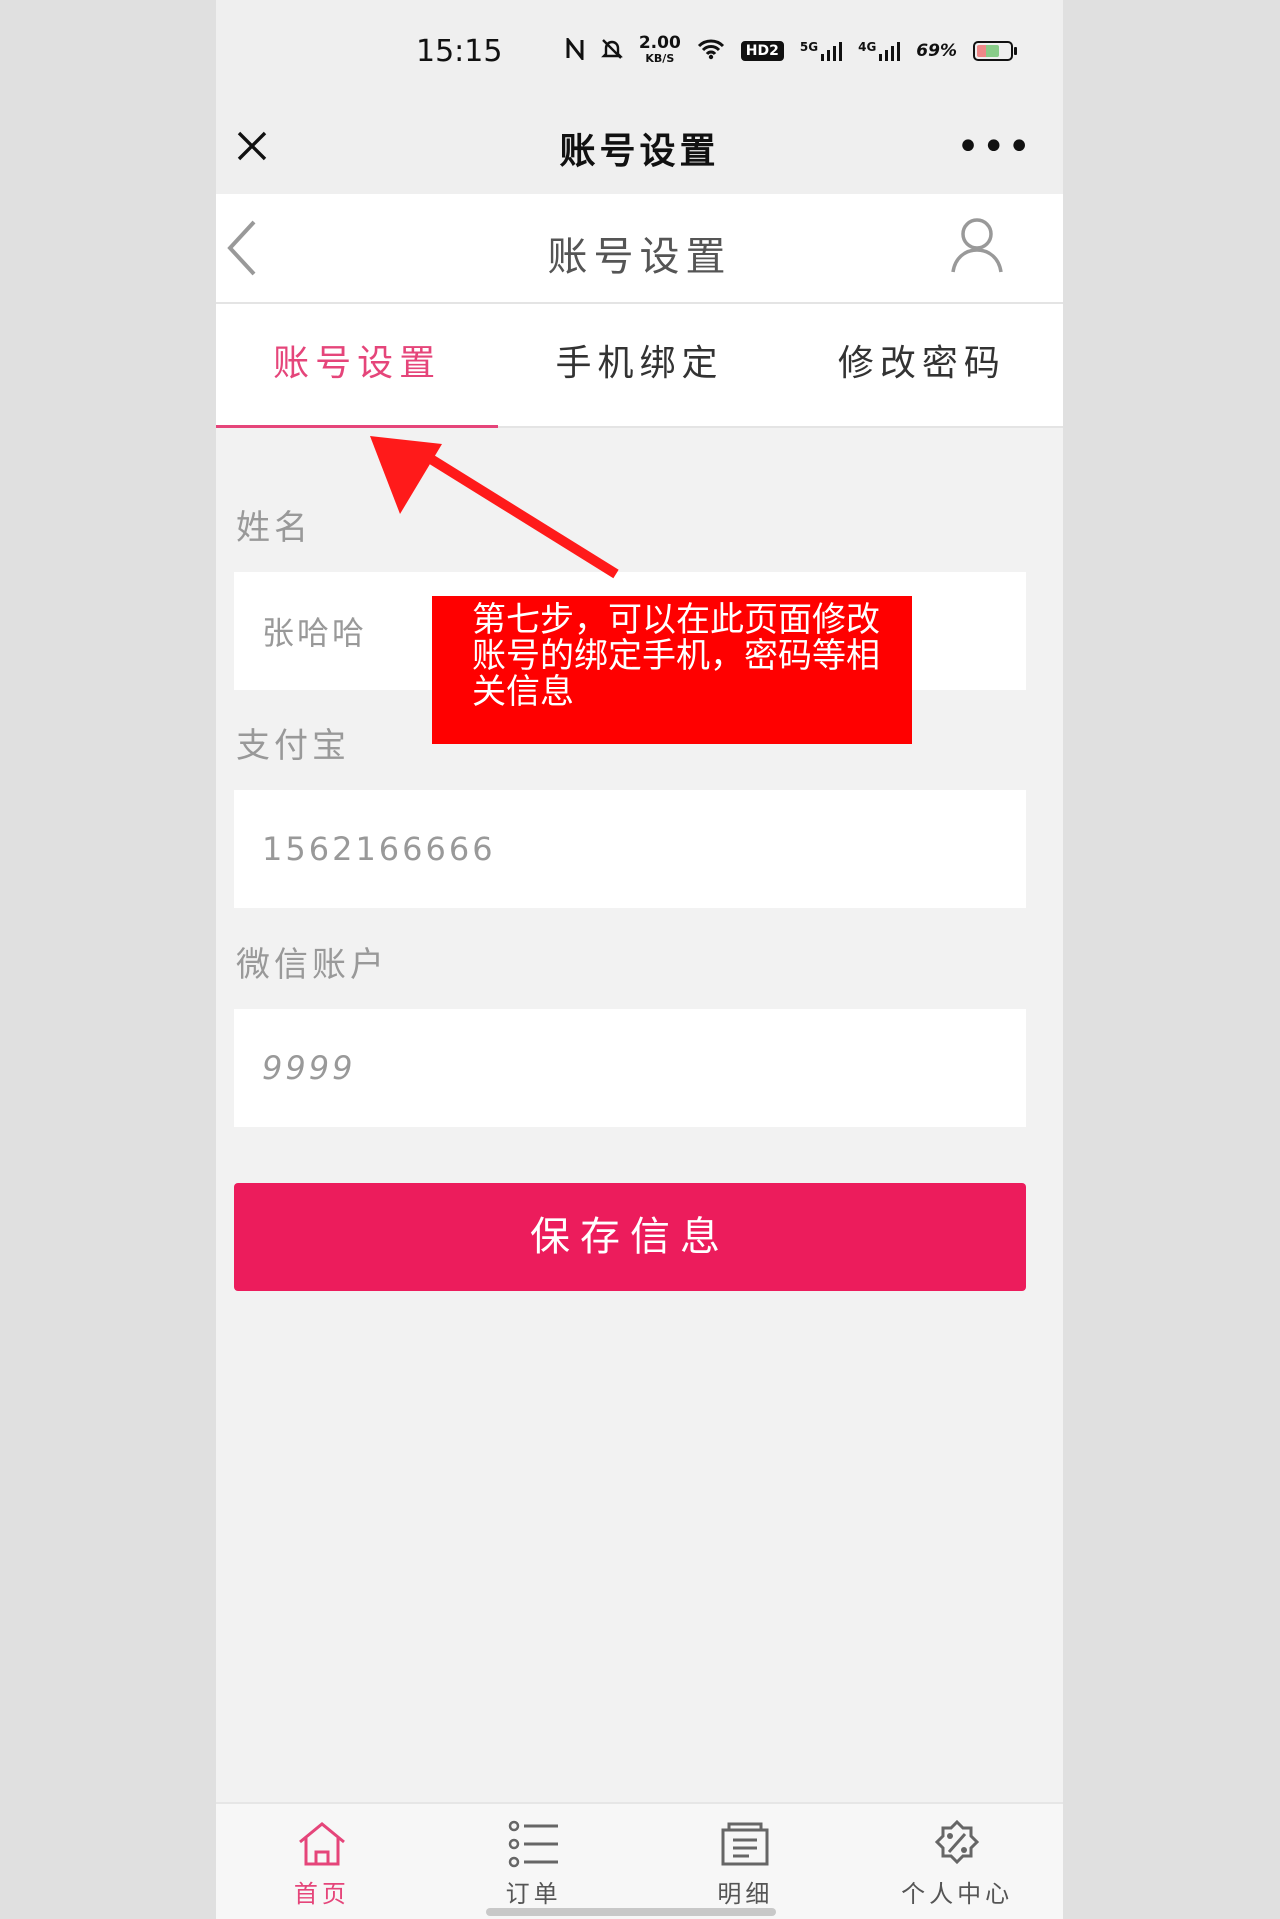  I want to click on user-icon, so click(977, 245).